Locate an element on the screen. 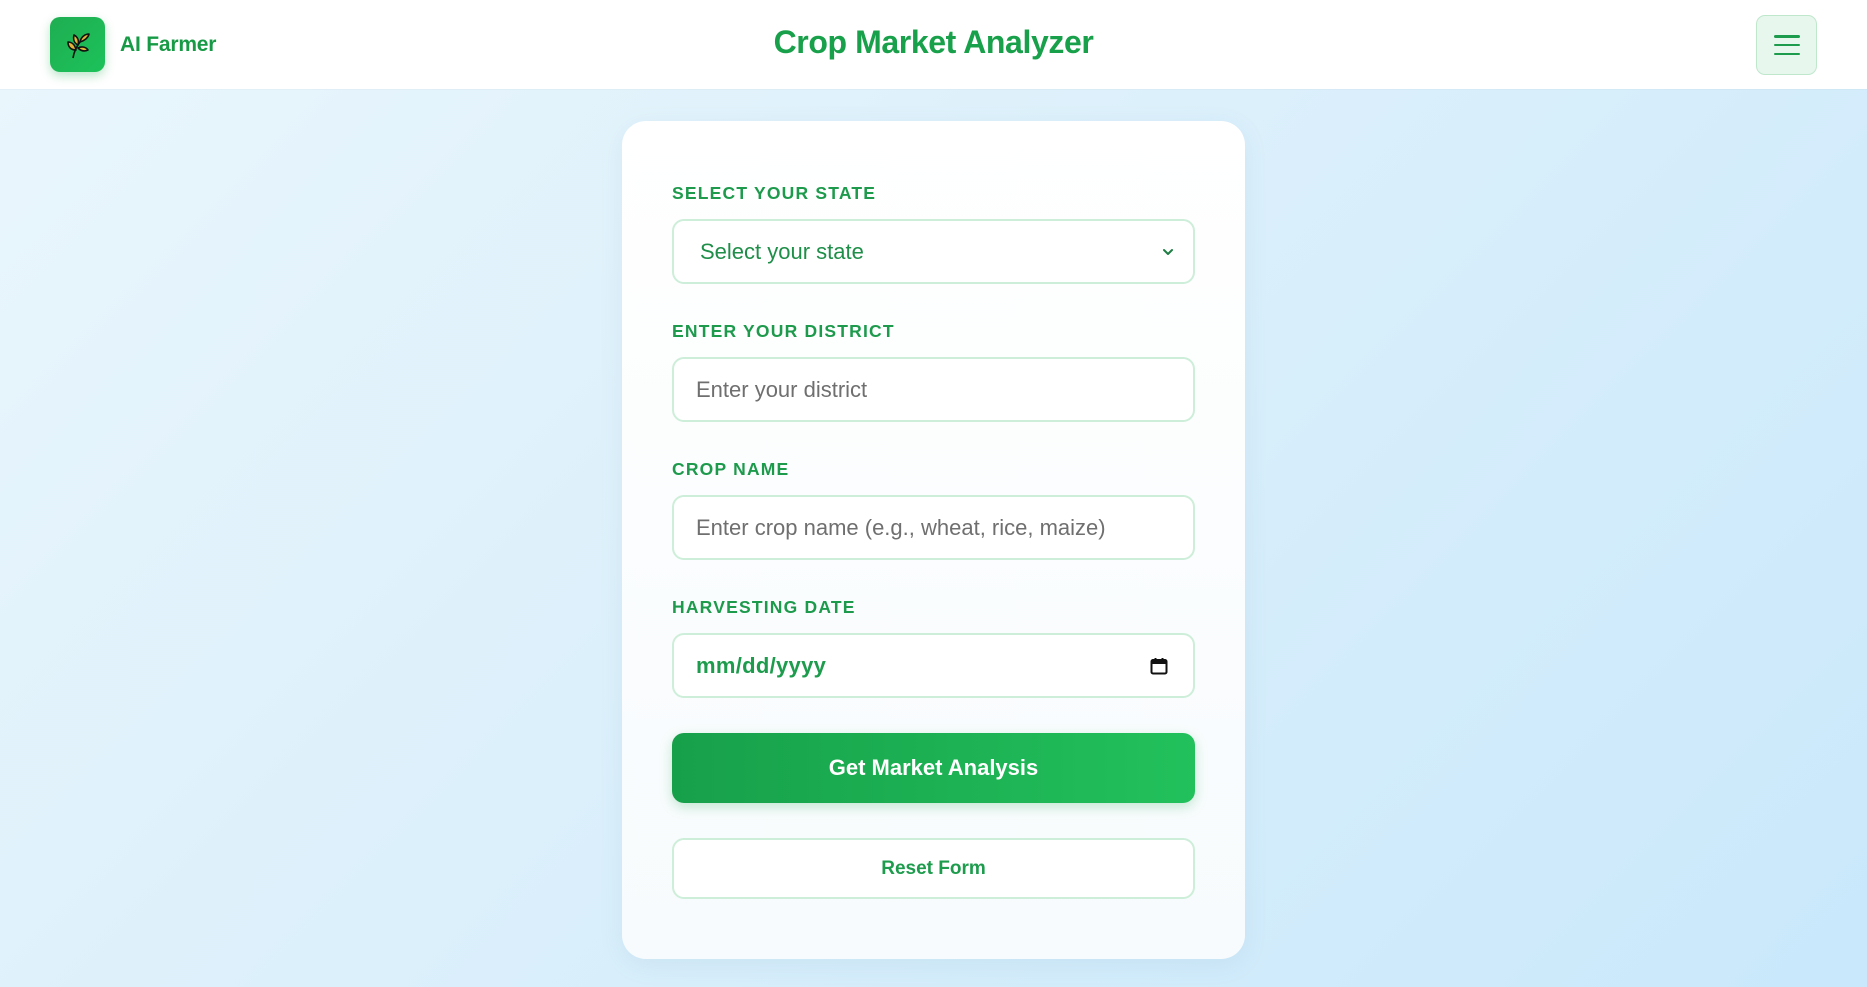 Image resolution: width=1867 pixels, height=987 pixels. calendar-icon is located at coordinates (1159, 666).